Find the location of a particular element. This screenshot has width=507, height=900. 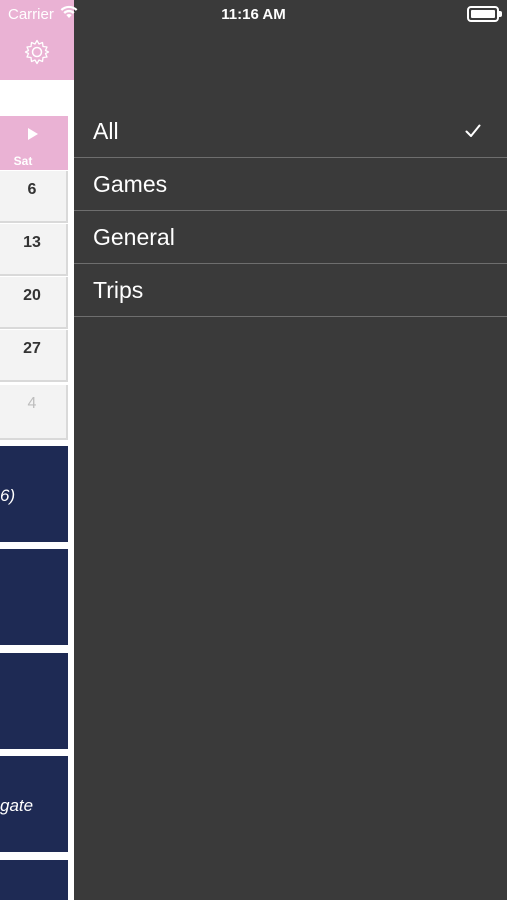

day-number: 13 is located at coordinates (32, 242).